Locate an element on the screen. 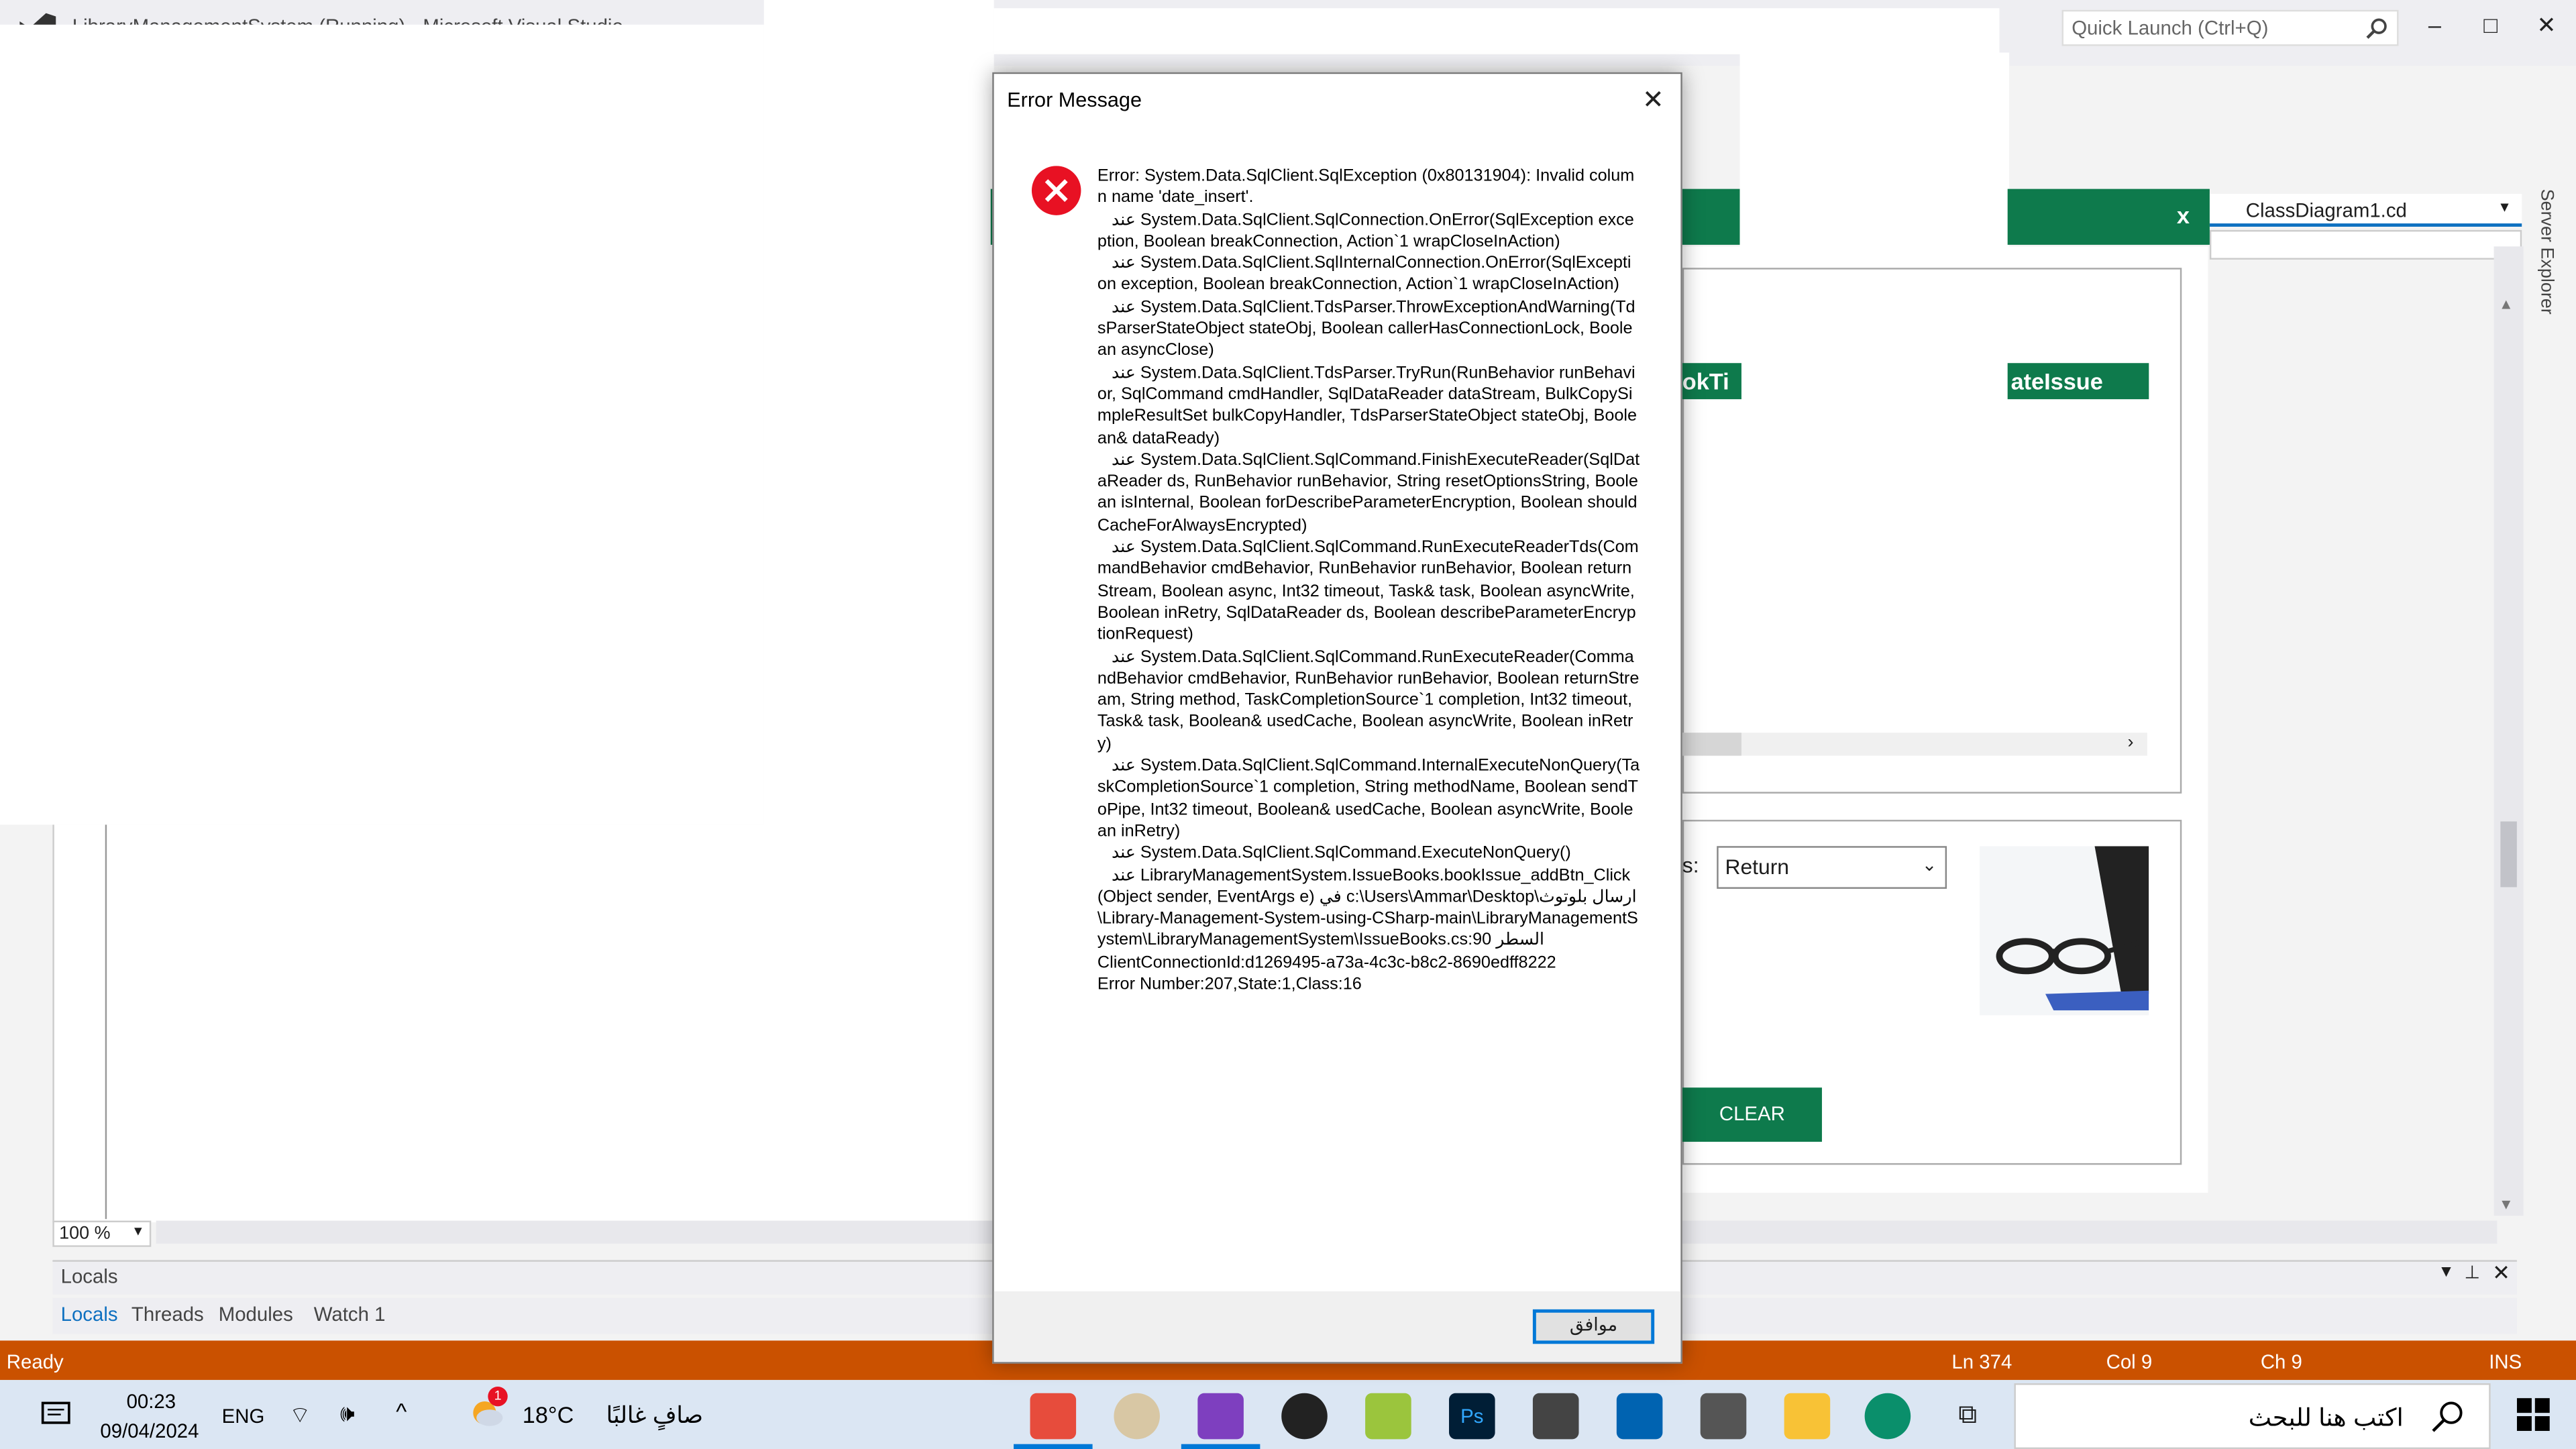 The width and height of the screenshot is (2576, 1449). tool-app-icon is located at coordinates (1388, 1416).